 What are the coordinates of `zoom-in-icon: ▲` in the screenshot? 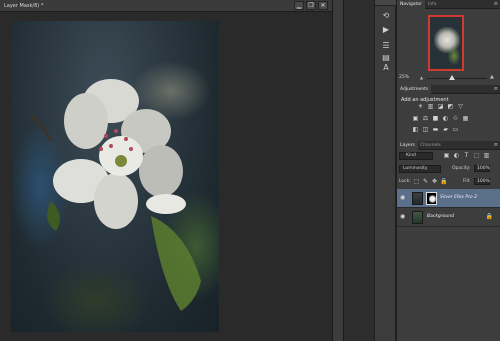 It's located at (492, 77).